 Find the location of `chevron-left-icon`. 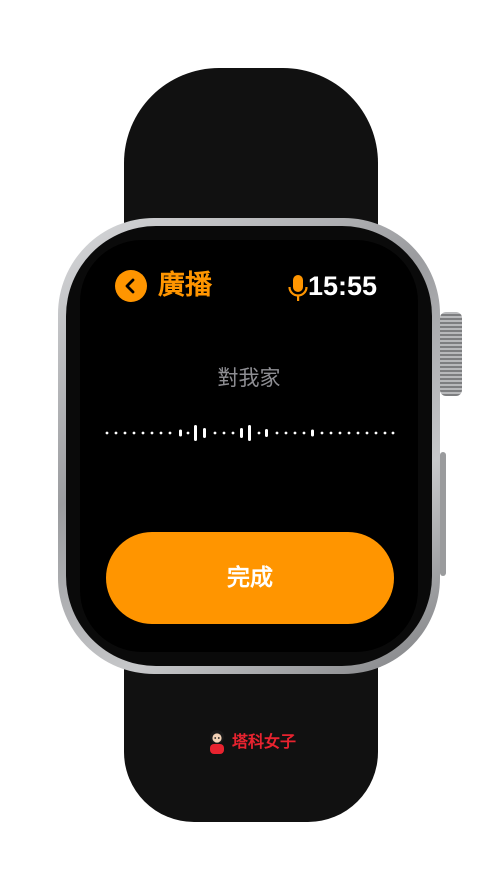

chevron-left-icon is located at coordinates (130, 286).